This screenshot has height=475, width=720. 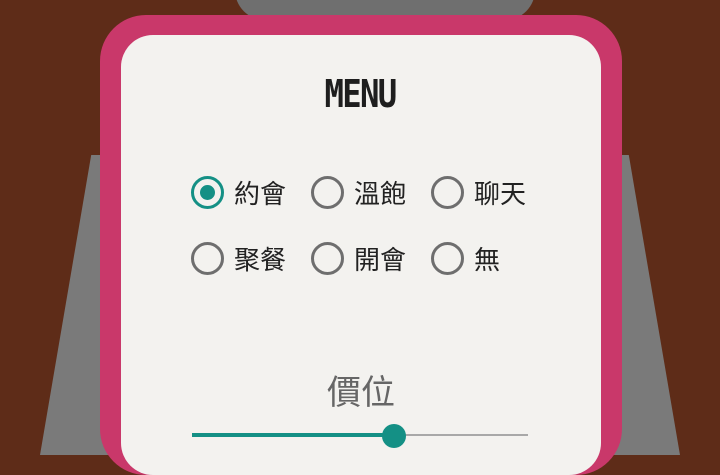 I want to click on radio-option-full-meal: 溫飽, so click(x=371, y=192).